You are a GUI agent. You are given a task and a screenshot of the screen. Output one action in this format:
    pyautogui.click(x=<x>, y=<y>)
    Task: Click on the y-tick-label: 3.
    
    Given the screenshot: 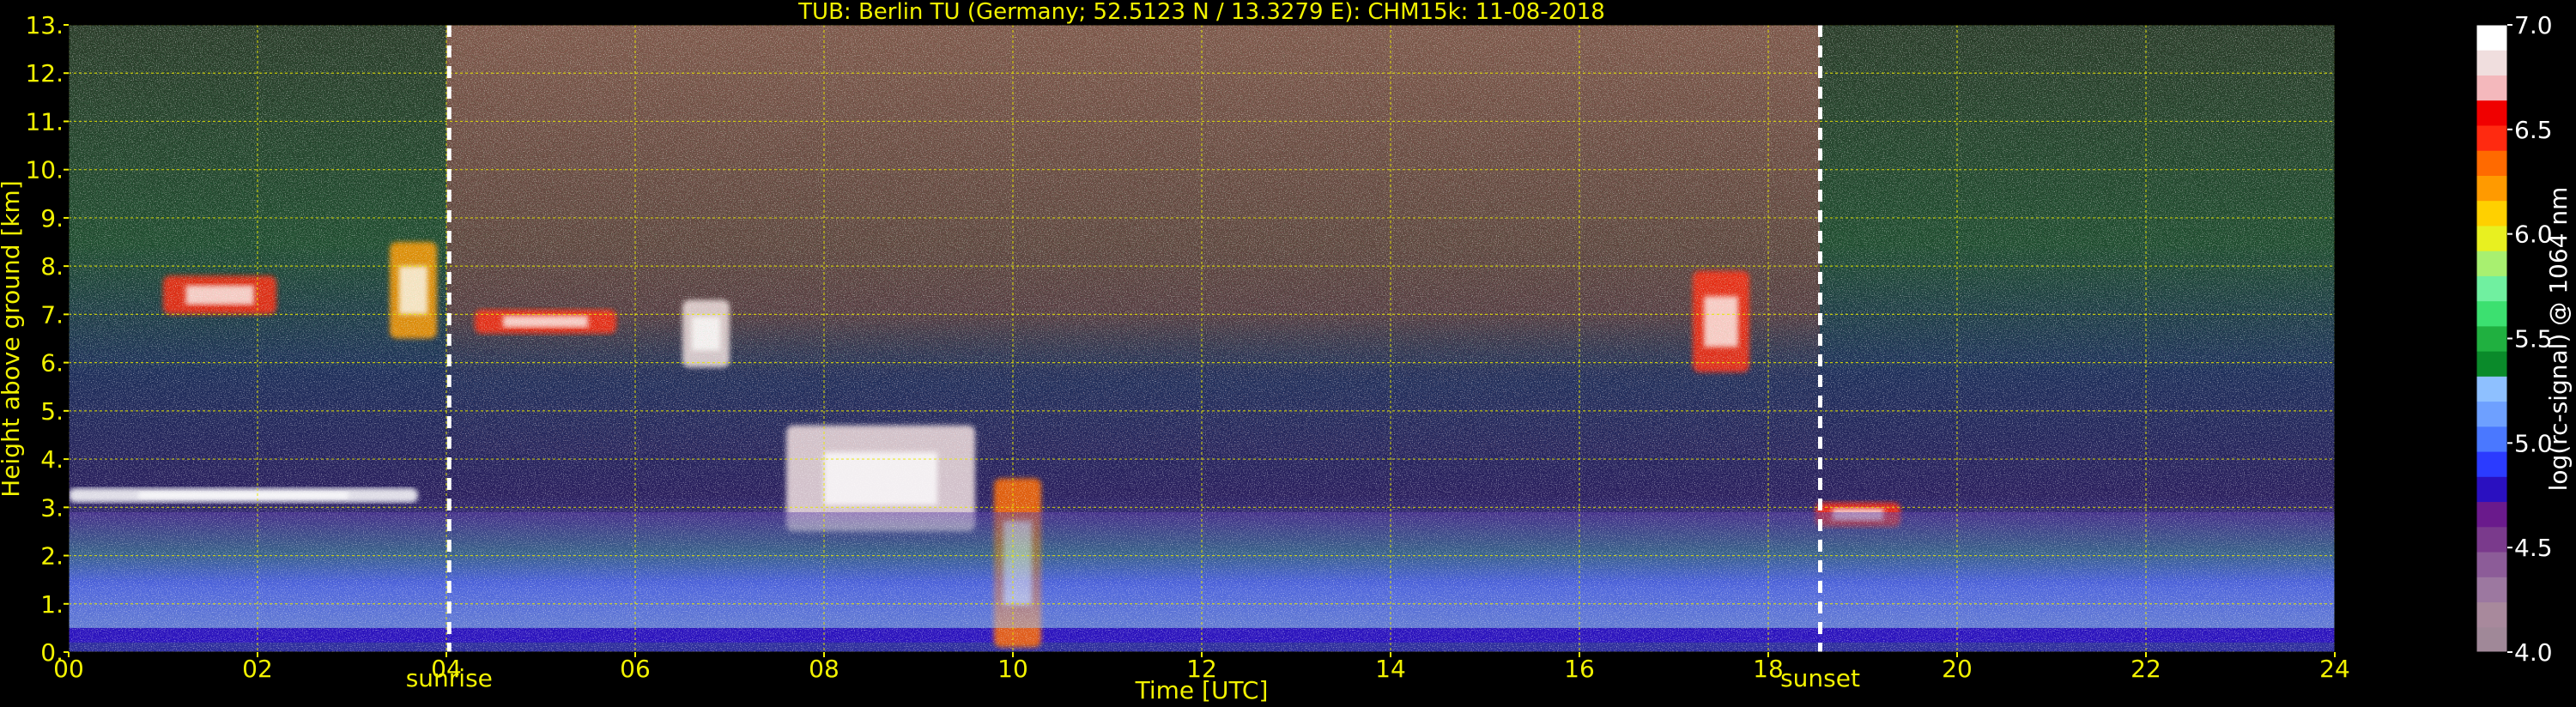 What is the action you would take?
    pyautogui.click(x=52, y=508)
    